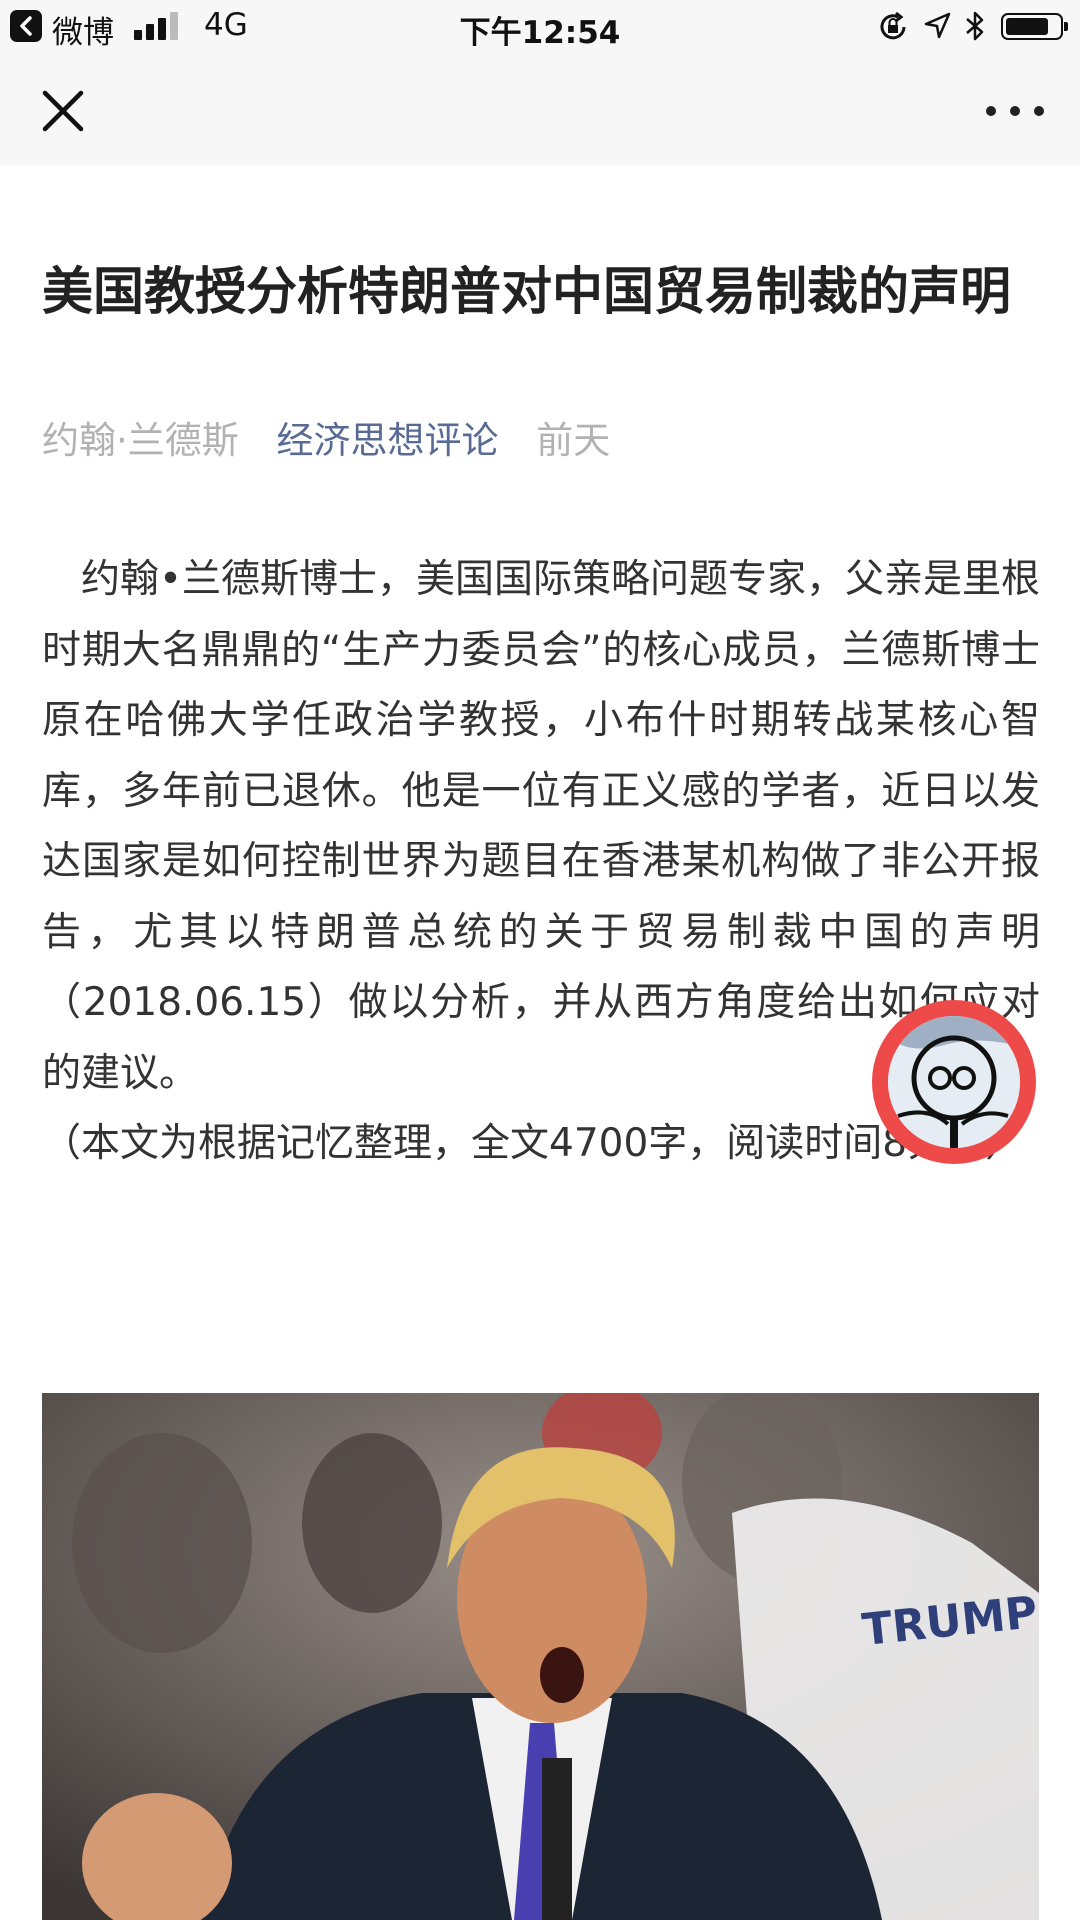 This screenshot has height=1920, width=1080. Describe the element at coordinates (63, 111) in the screenshot. I see `close-icon` at that location.